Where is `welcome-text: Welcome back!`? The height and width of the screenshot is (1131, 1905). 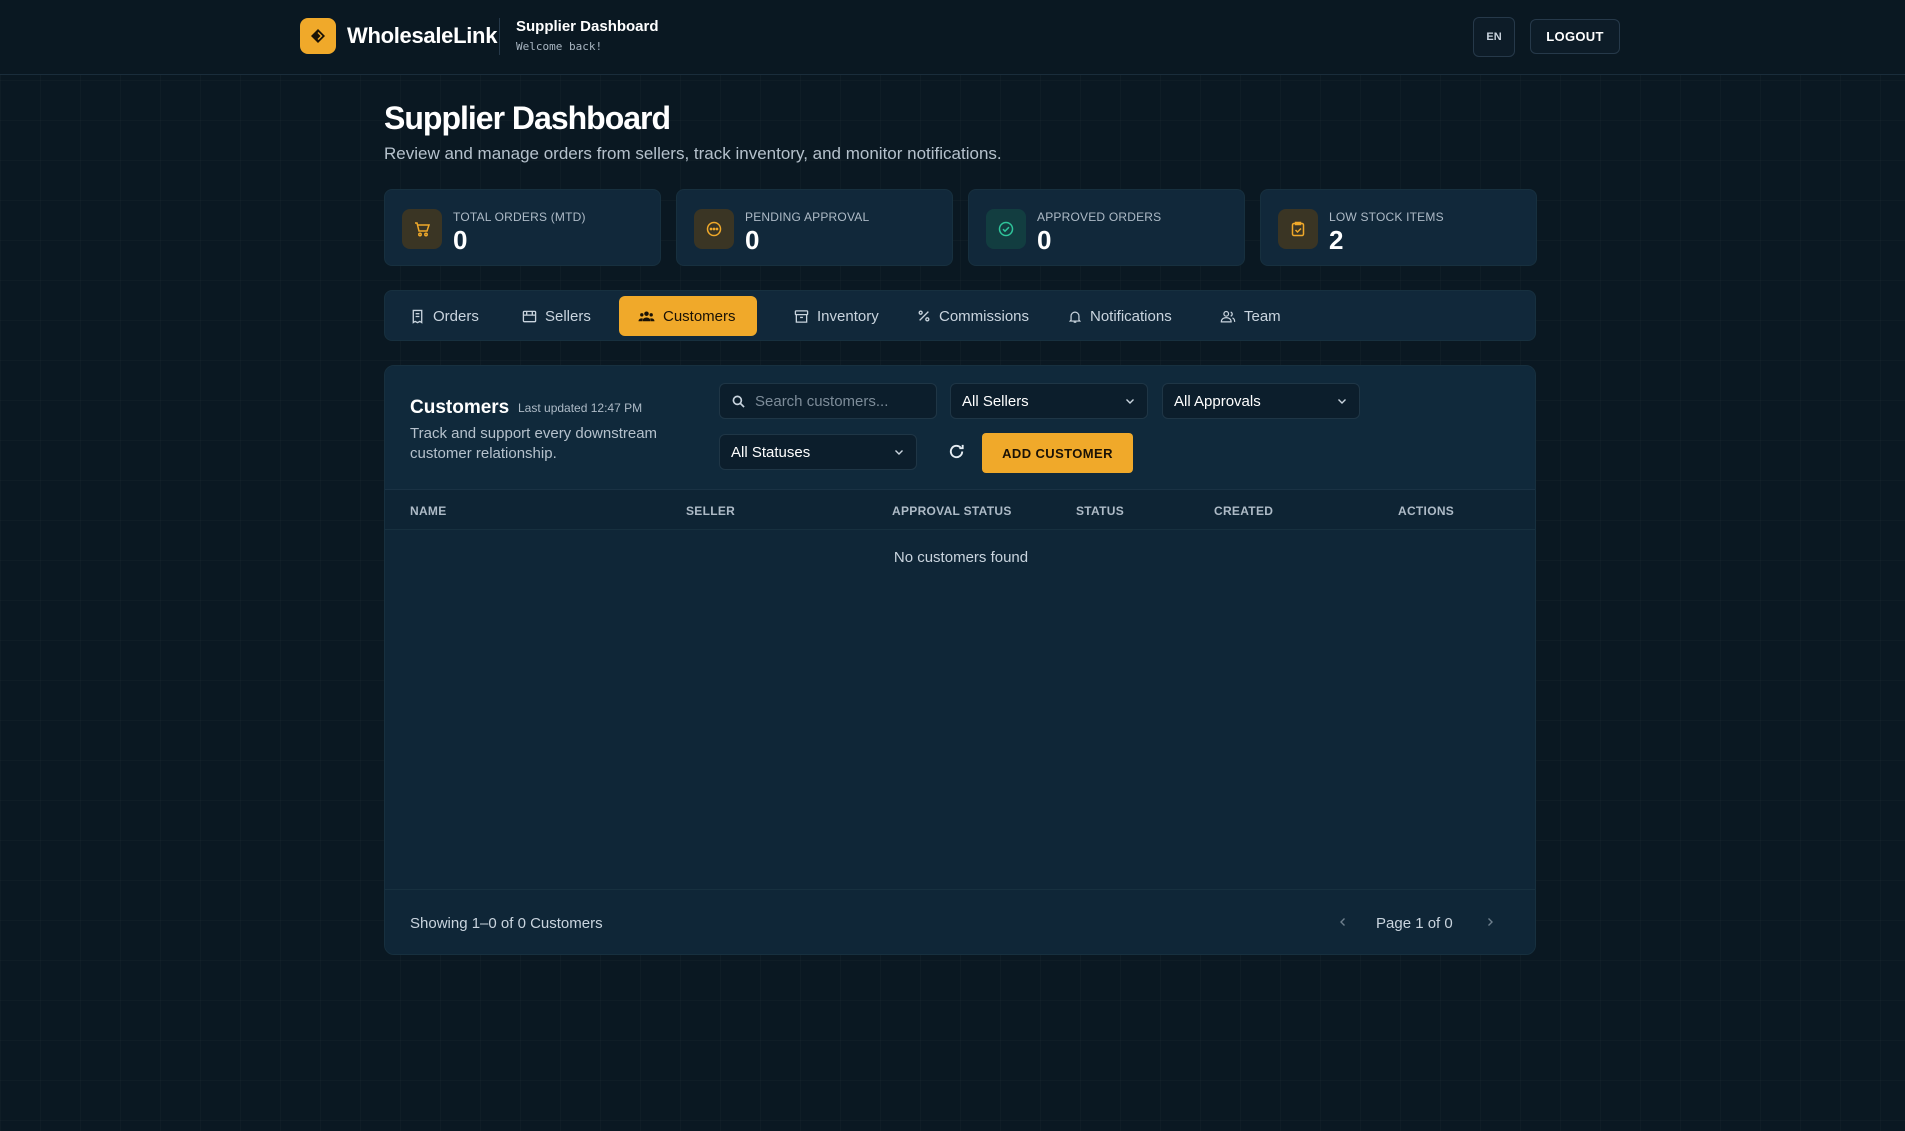
welcome-text: Welcome back! is located at coordinates (559, 46).